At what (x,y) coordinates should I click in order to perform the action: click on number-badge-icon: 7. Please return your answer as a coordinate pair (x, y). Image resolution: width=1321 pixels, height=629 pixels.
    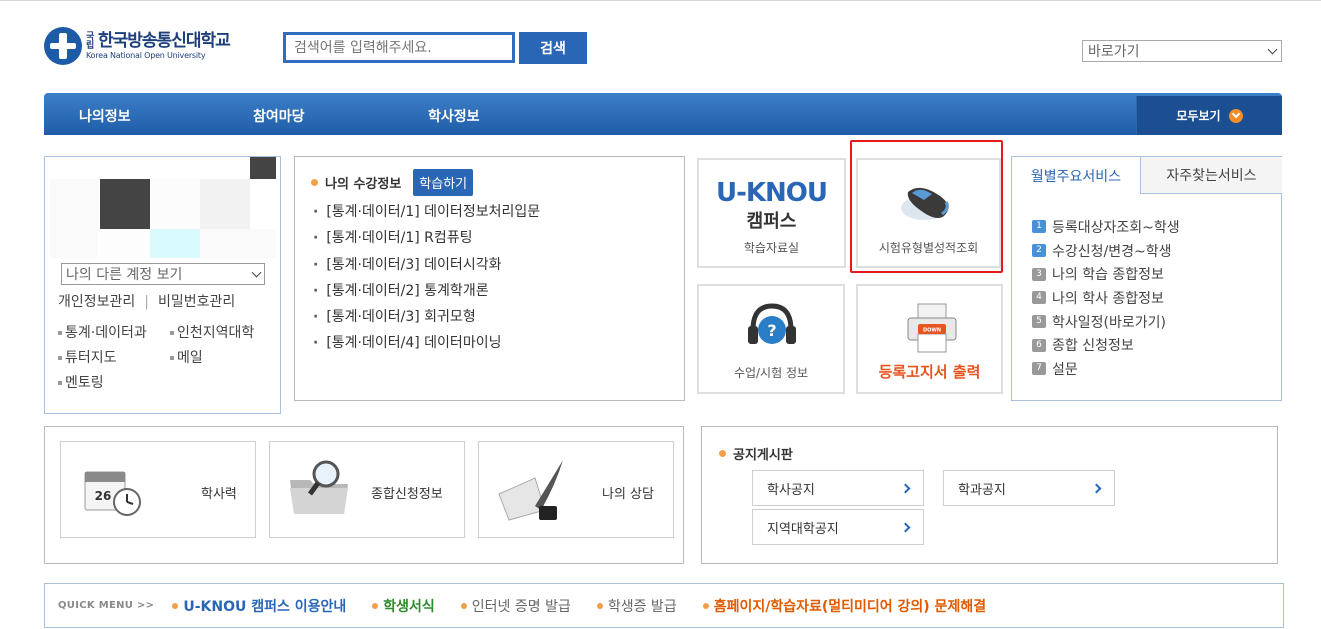
    Looking at the image, I should click on (1039, 369).